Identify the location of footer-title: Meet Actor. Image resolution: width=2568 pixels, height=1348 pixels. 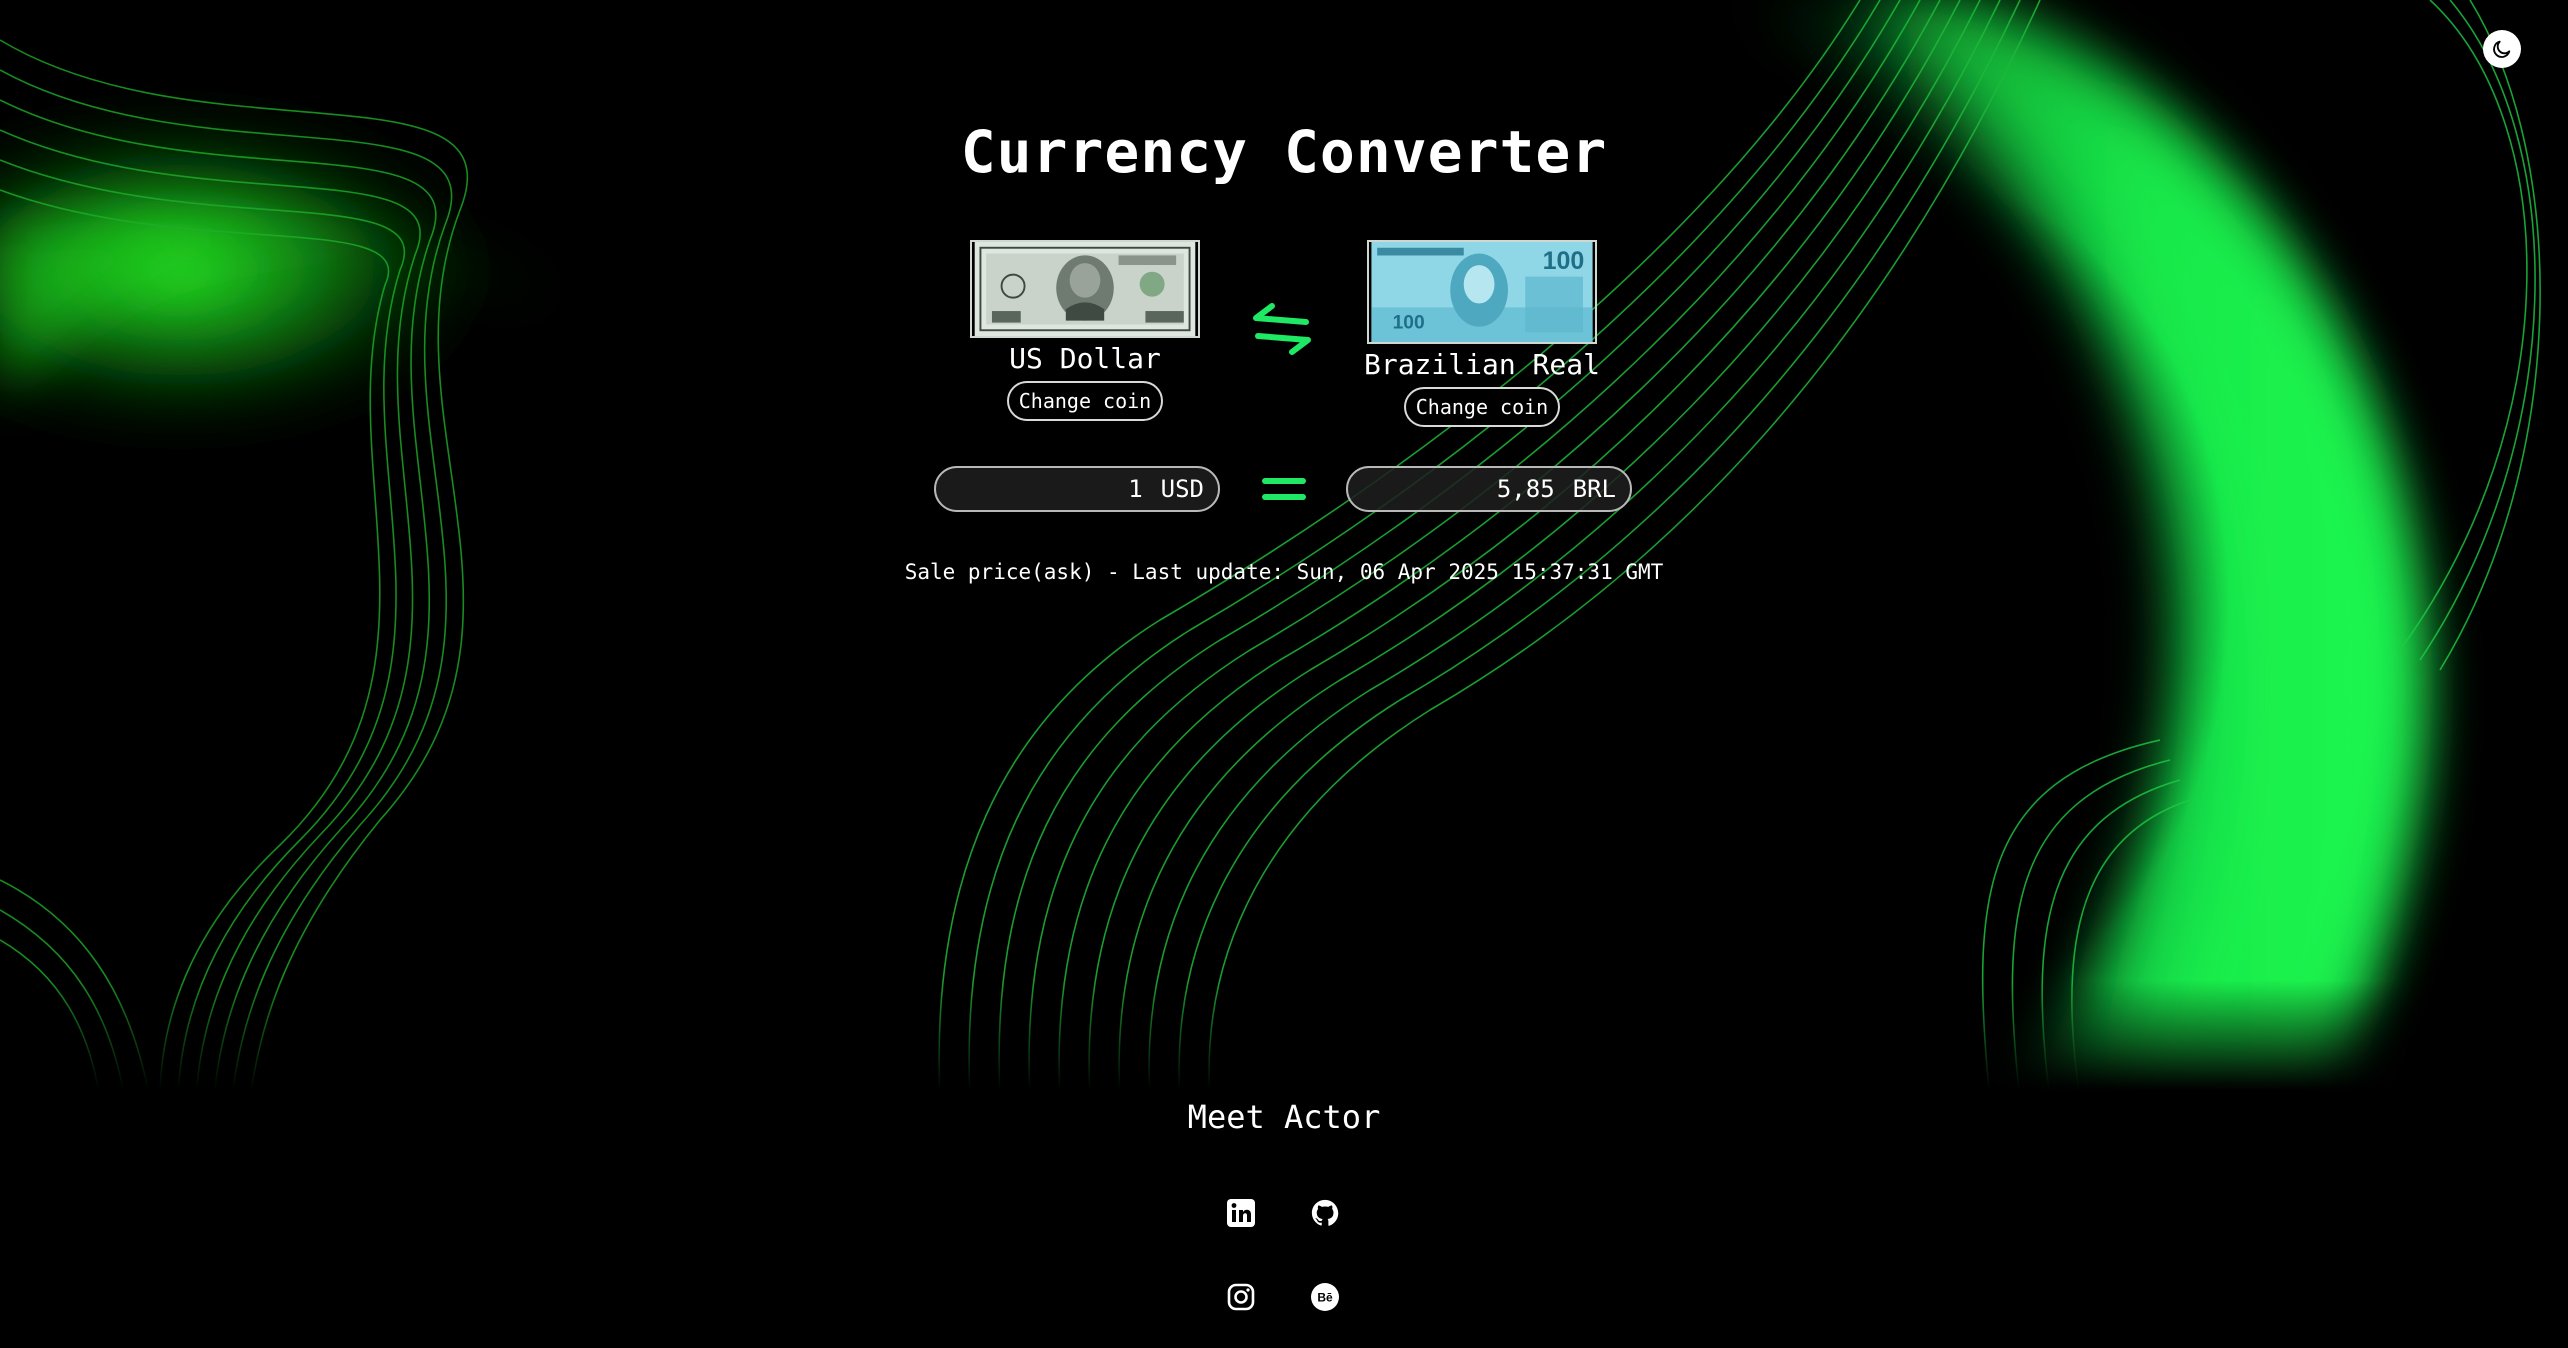
(1284, 1117).